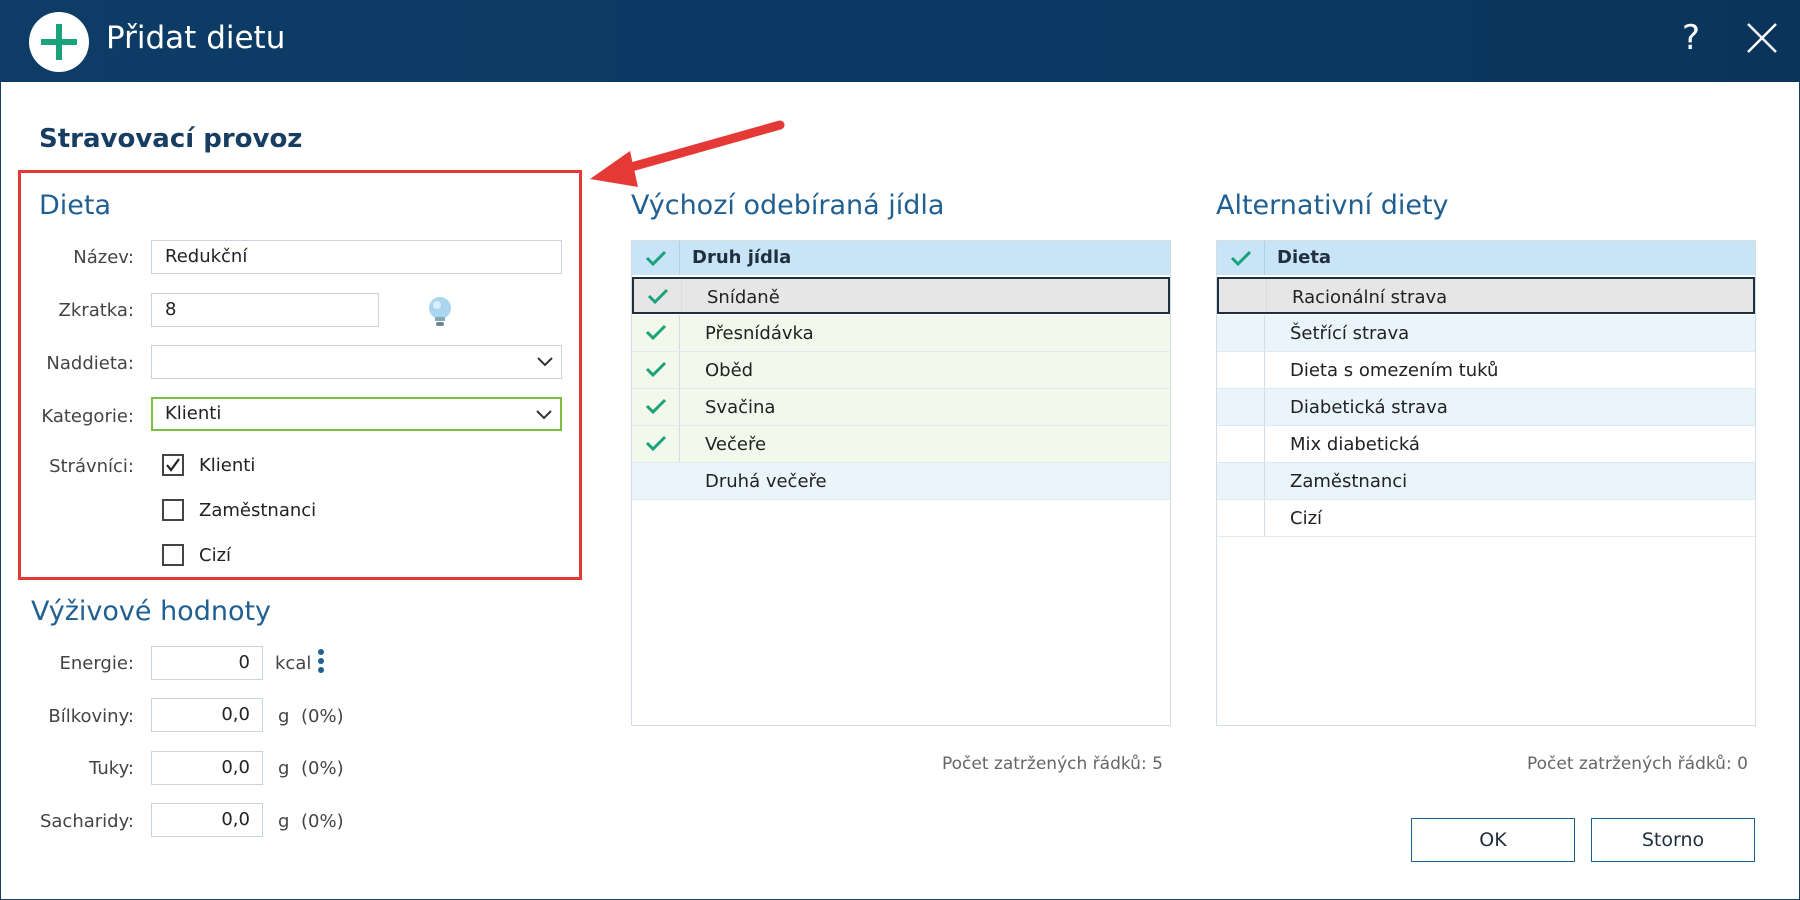  Describe the element at coordinates (1332, 205) in the screenshot. I see `alt-diets-heading: Alternativní diety` at that location.